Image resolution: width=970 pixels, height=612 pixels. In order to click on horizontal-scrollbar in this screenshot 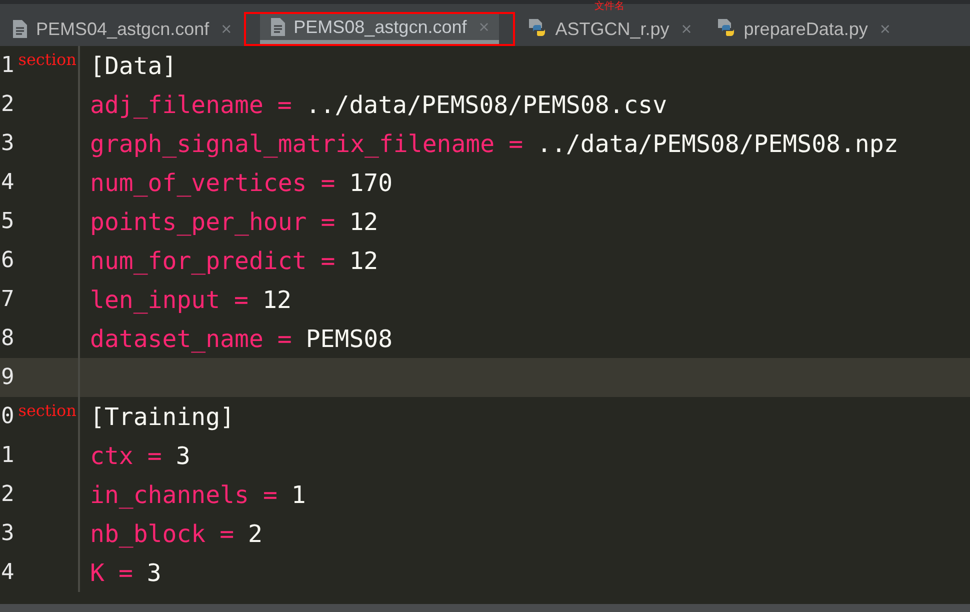, I will do `click(485, 608)`.